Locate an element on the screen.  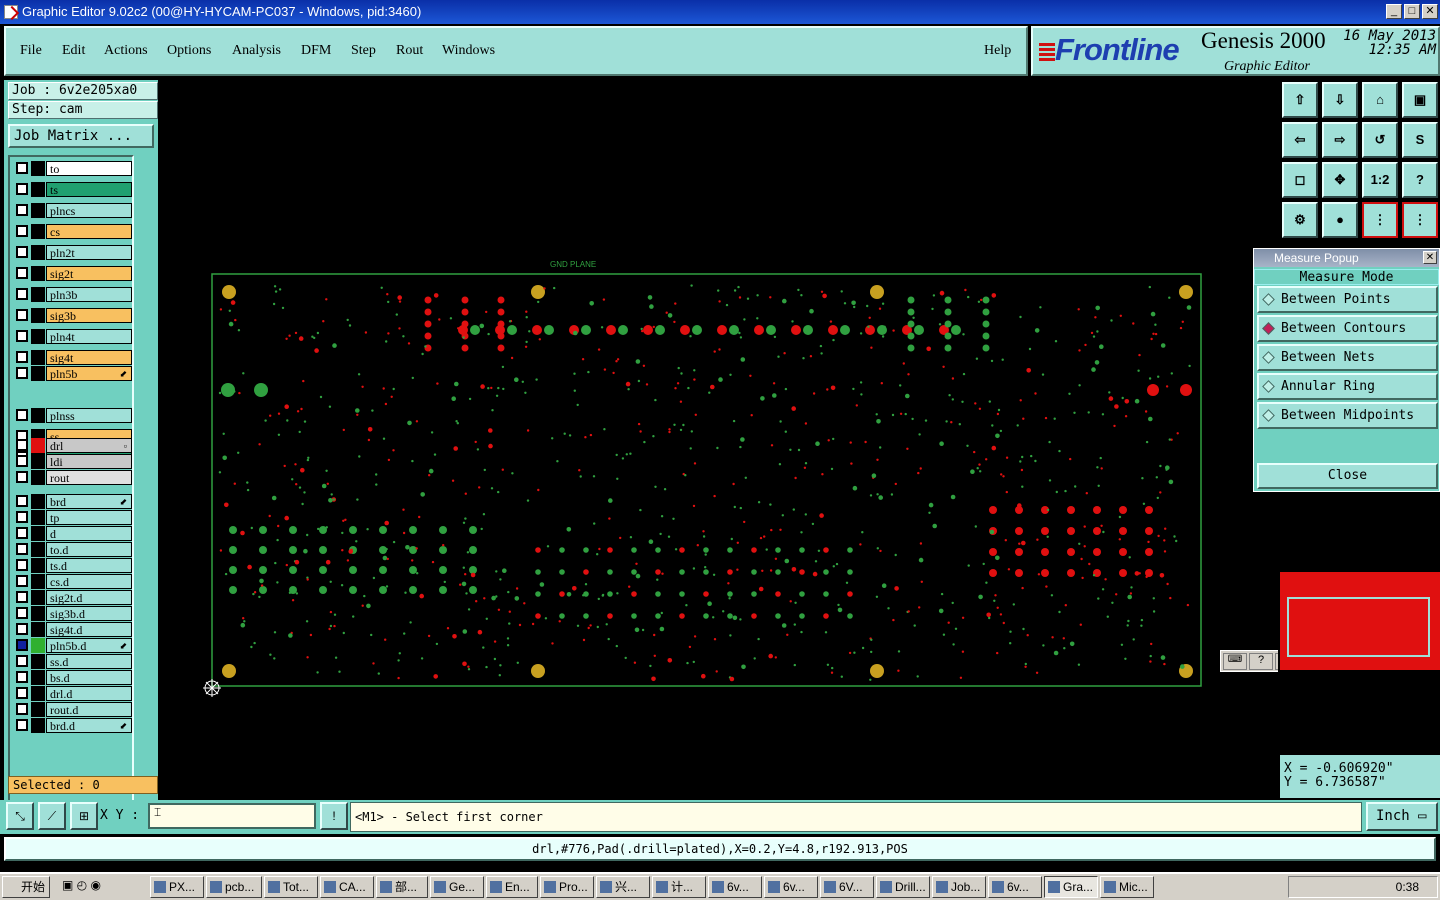
layer-name: plnss is located at coordinates (89, 415).